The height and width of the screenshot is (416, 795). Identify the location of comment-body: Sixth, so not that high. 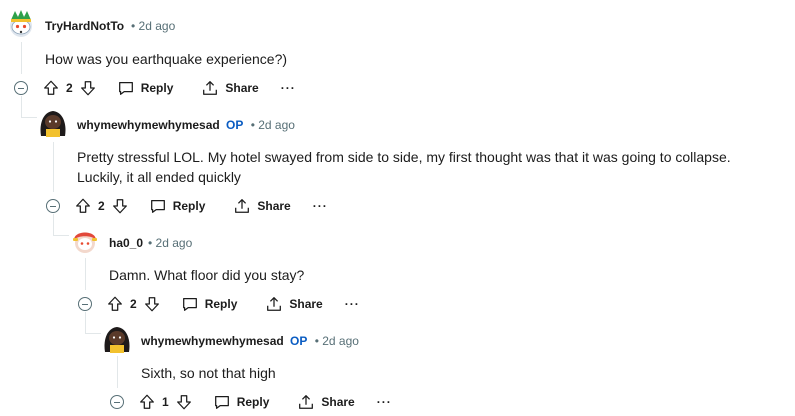
(208, 373).